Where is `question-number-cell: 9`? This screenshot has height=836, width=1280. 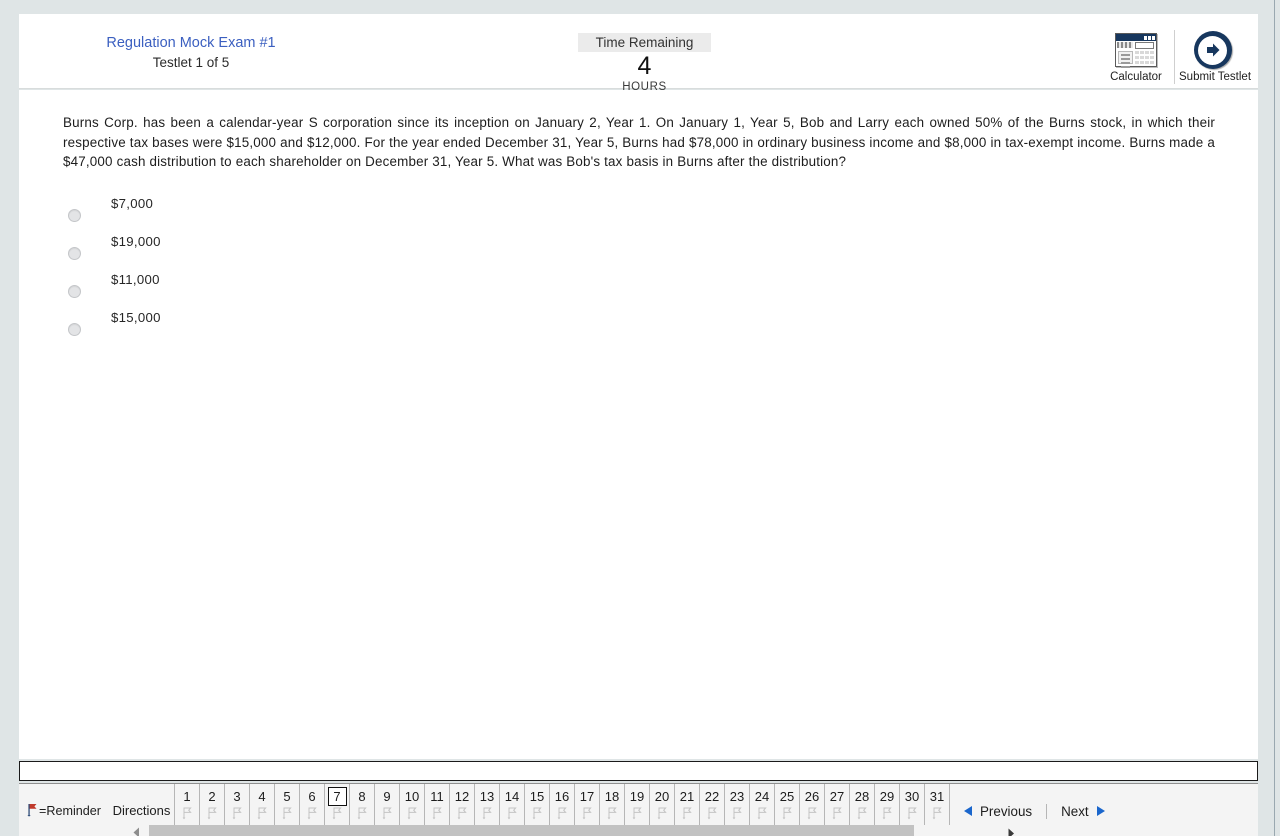
question-number-cell: 9 is located at coordinates (387, 804).